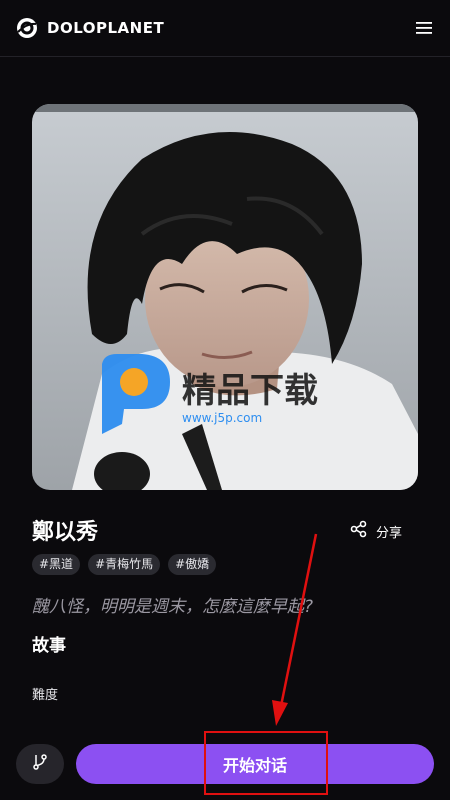 The height and width of the screenshot is (800, 450). I want to click on branch-button, so click(40, 764).